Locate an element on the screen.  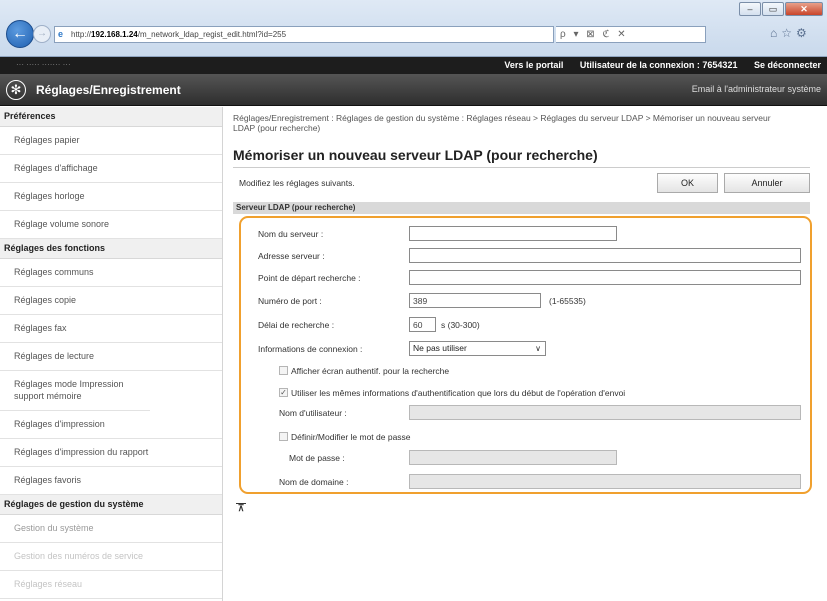
domain-input is located at coordinates (605, 481).